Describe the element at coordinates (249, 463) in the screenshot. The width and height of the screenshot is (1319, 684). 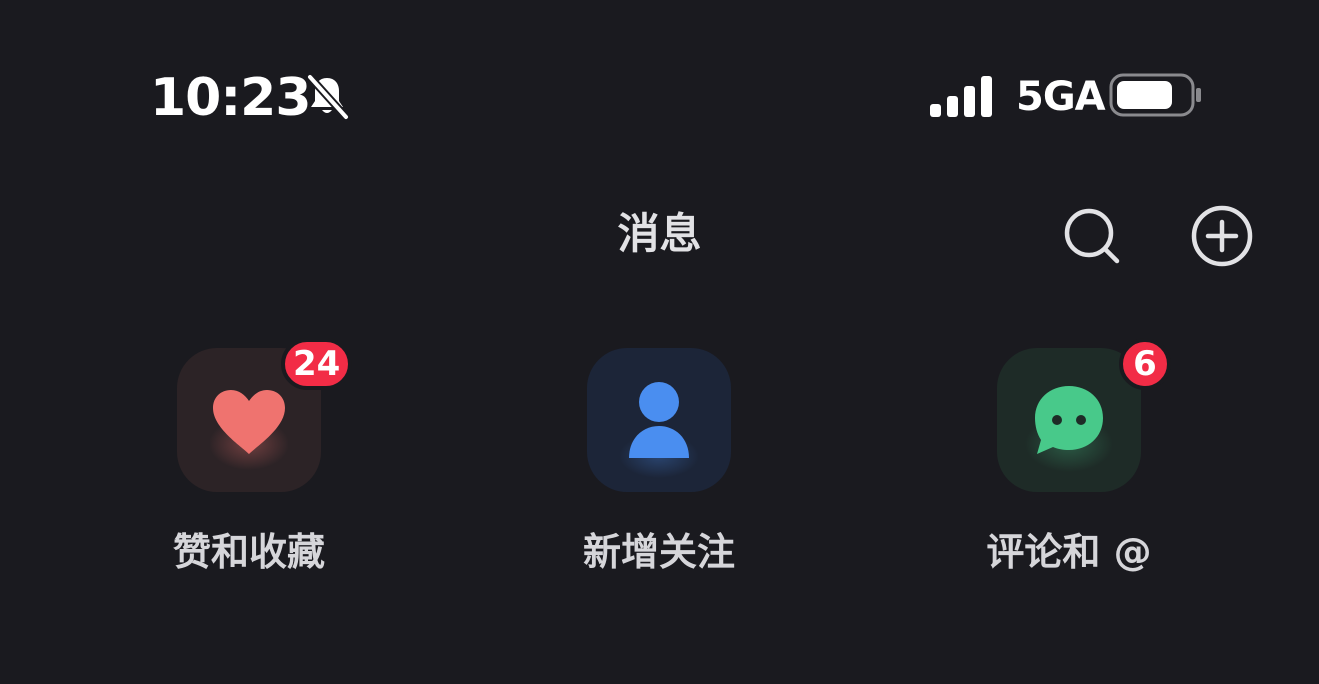
I see `likes-and-favorites-entry: 24 赞和收藏` at that location.